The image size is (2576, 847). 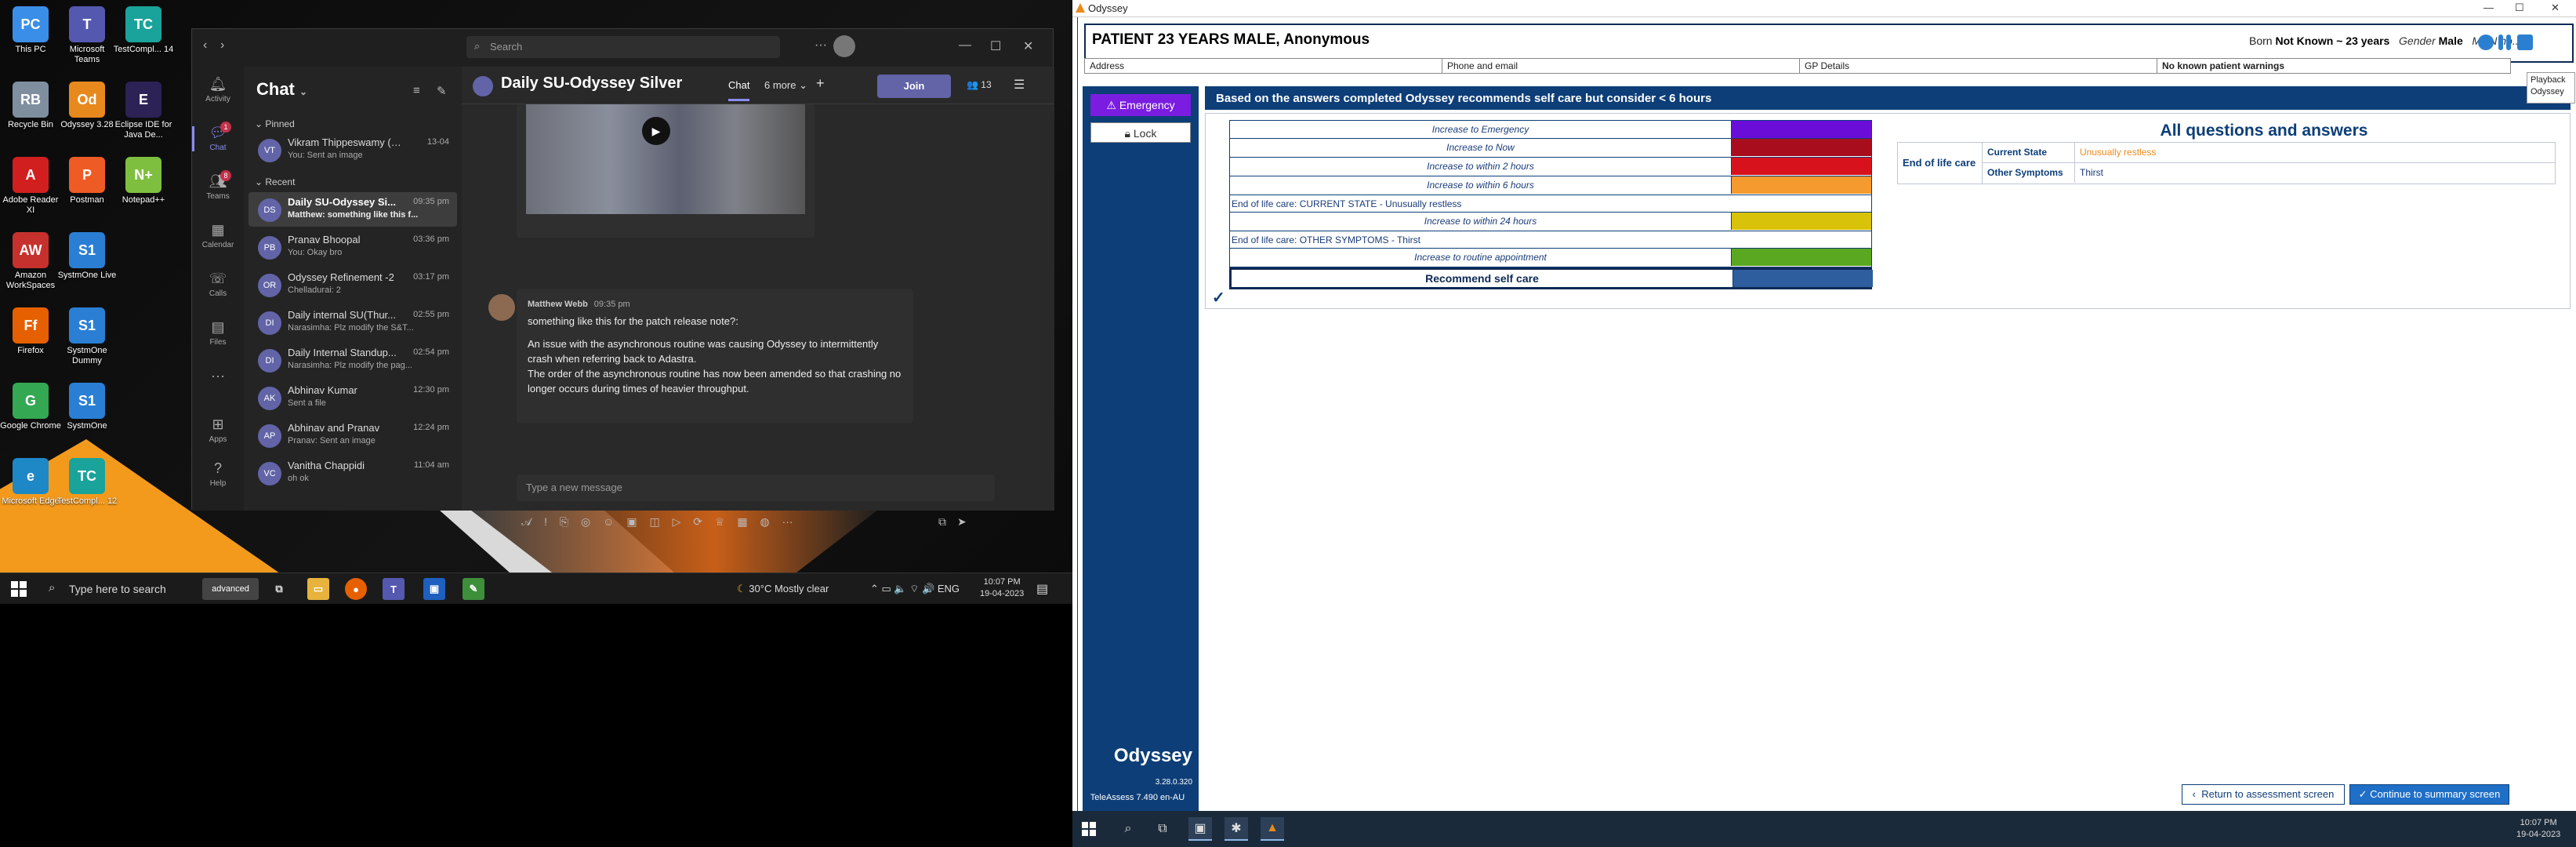 What do you see at coordinates (87, 106) in the screenshot?
I see `desktop-icon: Od Odyssey 3.28` at bounding box center [87, 106].